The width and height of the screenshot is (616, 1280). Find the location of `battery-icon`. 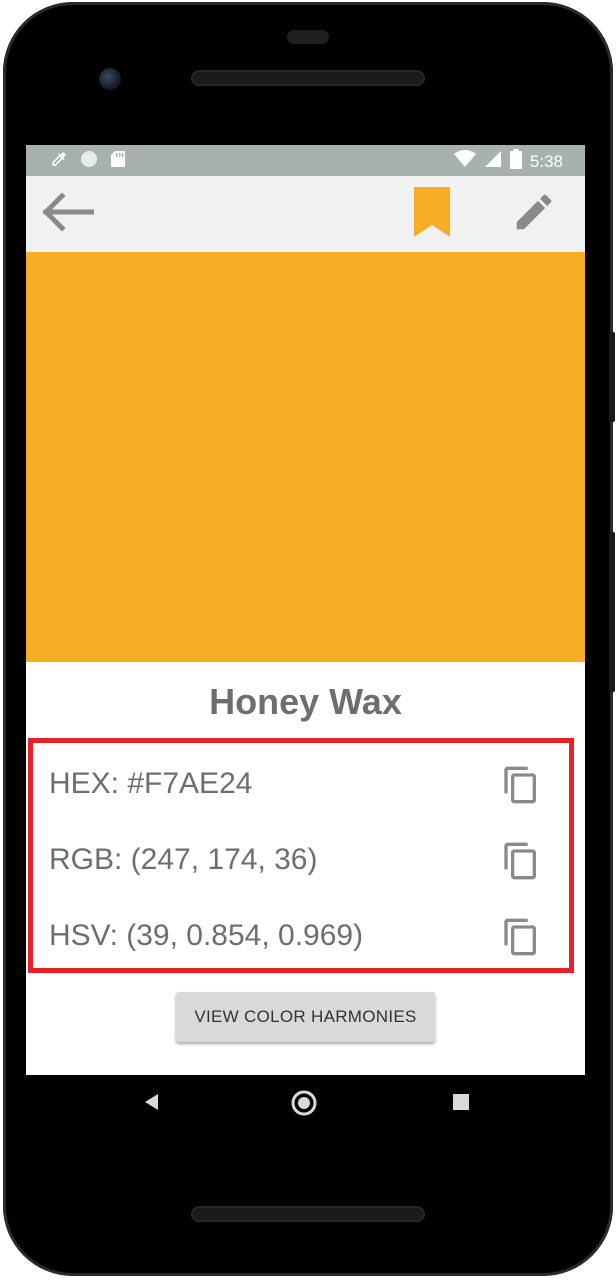

battery-icon is located at coordinates (515, 161).